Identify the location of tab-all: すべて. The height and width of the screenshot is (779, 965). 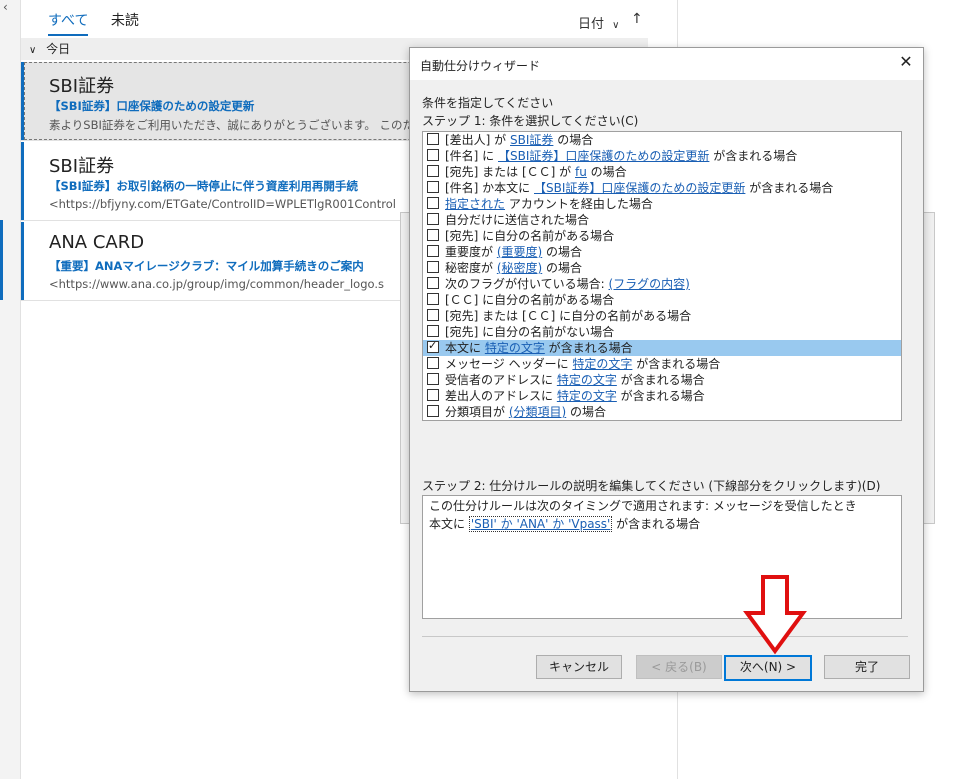
(68, 23).